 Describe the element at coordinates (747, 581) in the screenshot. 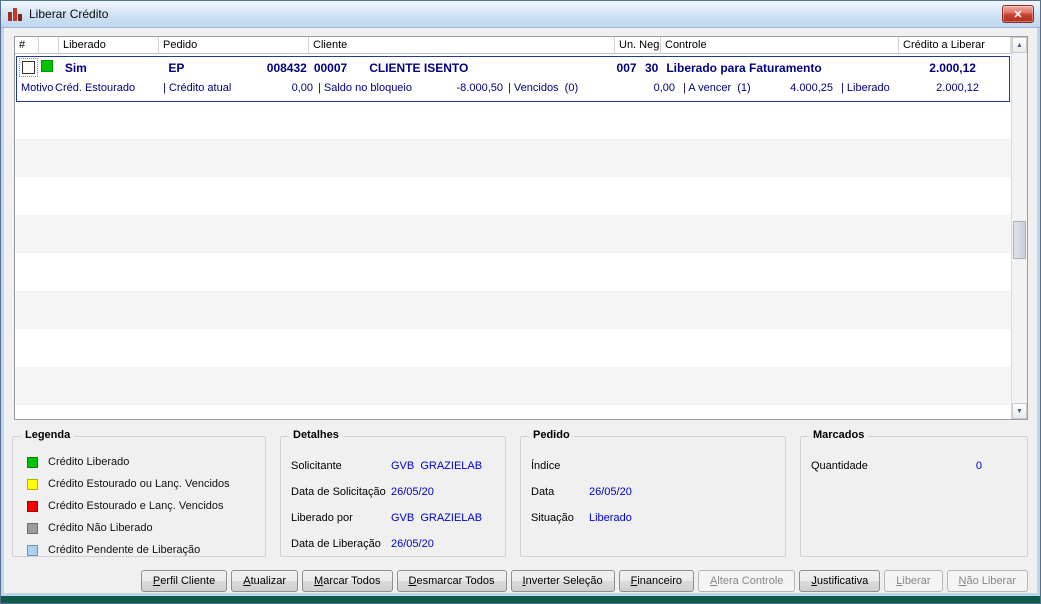

I see `altera-controle-button: Altera Controle` at that location.